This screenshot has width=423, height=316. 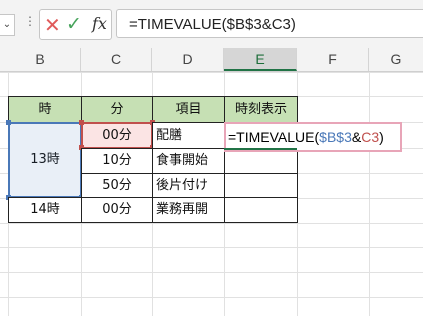 I want to click on header-minute: 分, so click(x=117, y=109).